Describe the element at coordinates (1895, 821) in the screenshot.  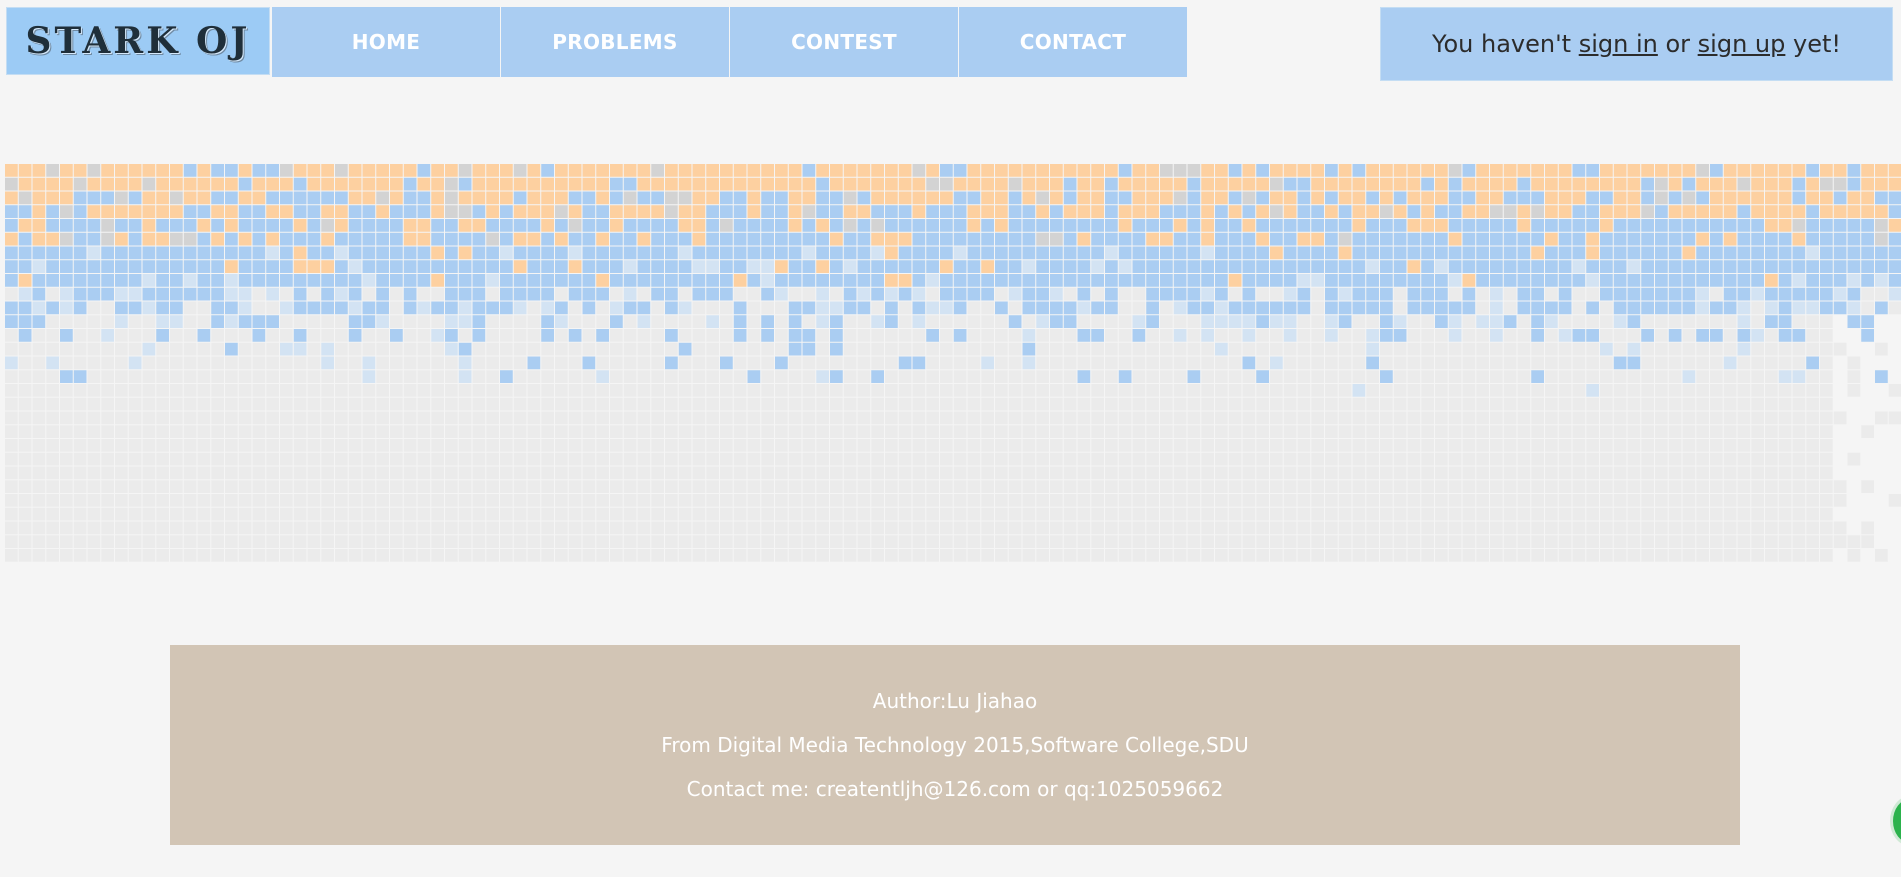
I see `floating-action-button` at that location.